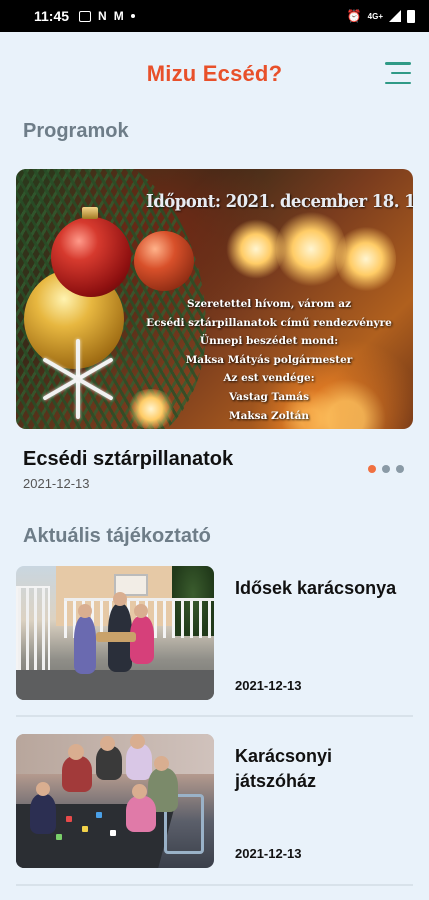 The image size is (429, 900). I want to click on dot-icon, so click(132, 16).